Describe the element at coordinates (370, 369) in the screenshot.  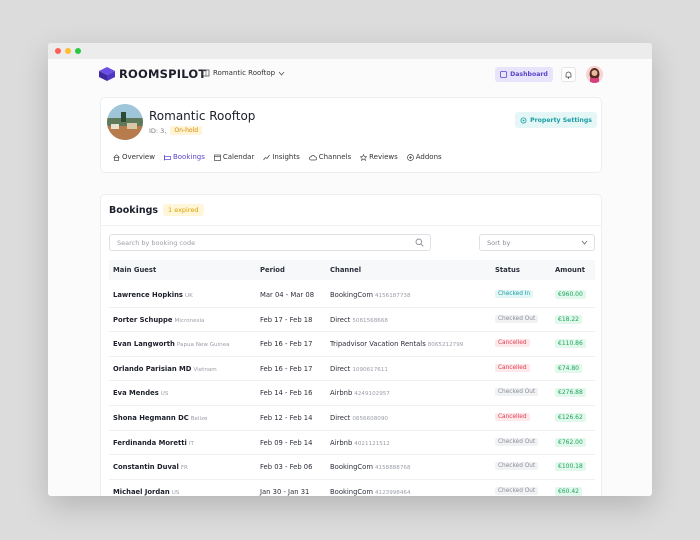
I see `channel-id: 1090617611` at that location.